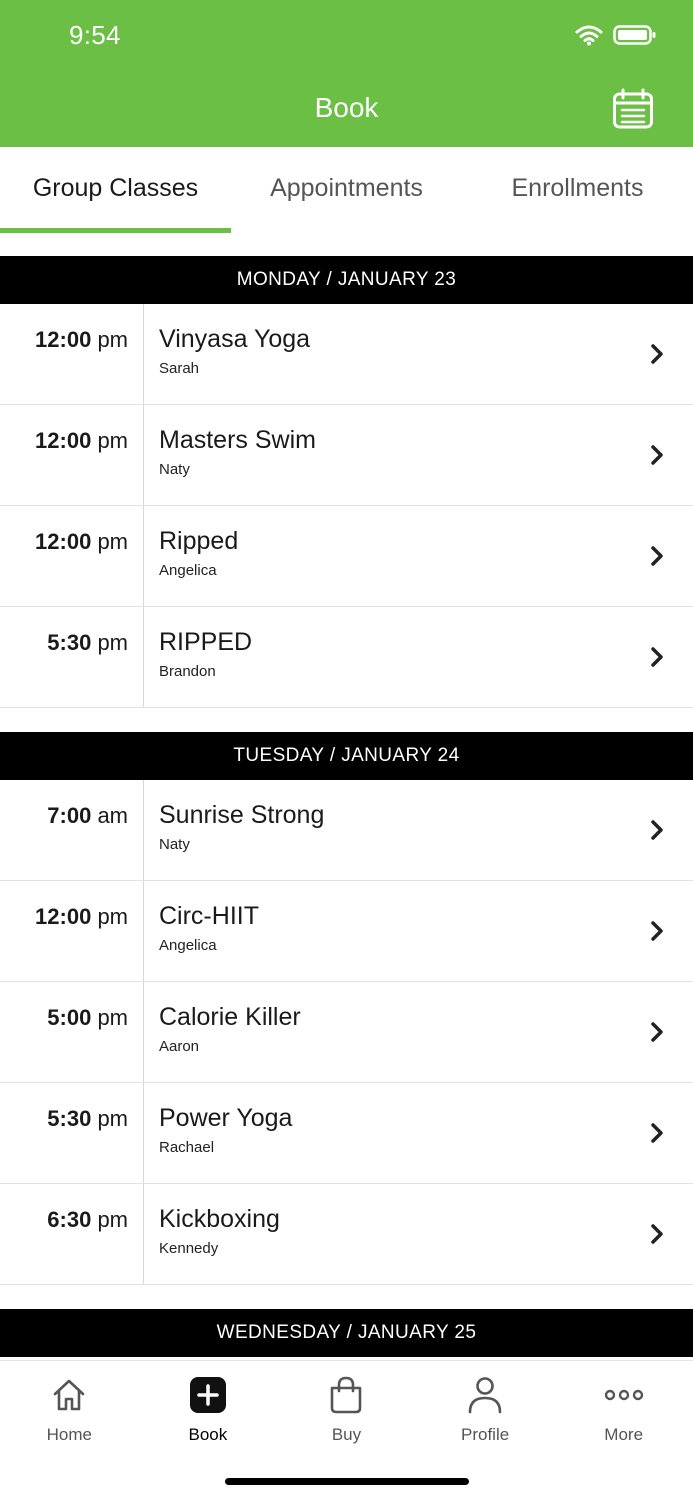 This screenshot has width=693, height=1500. What do you see at coordinates (226, 1118) in the screenshot?
I see `class-name: Power Yoga` at bounding box center [226, 1118].